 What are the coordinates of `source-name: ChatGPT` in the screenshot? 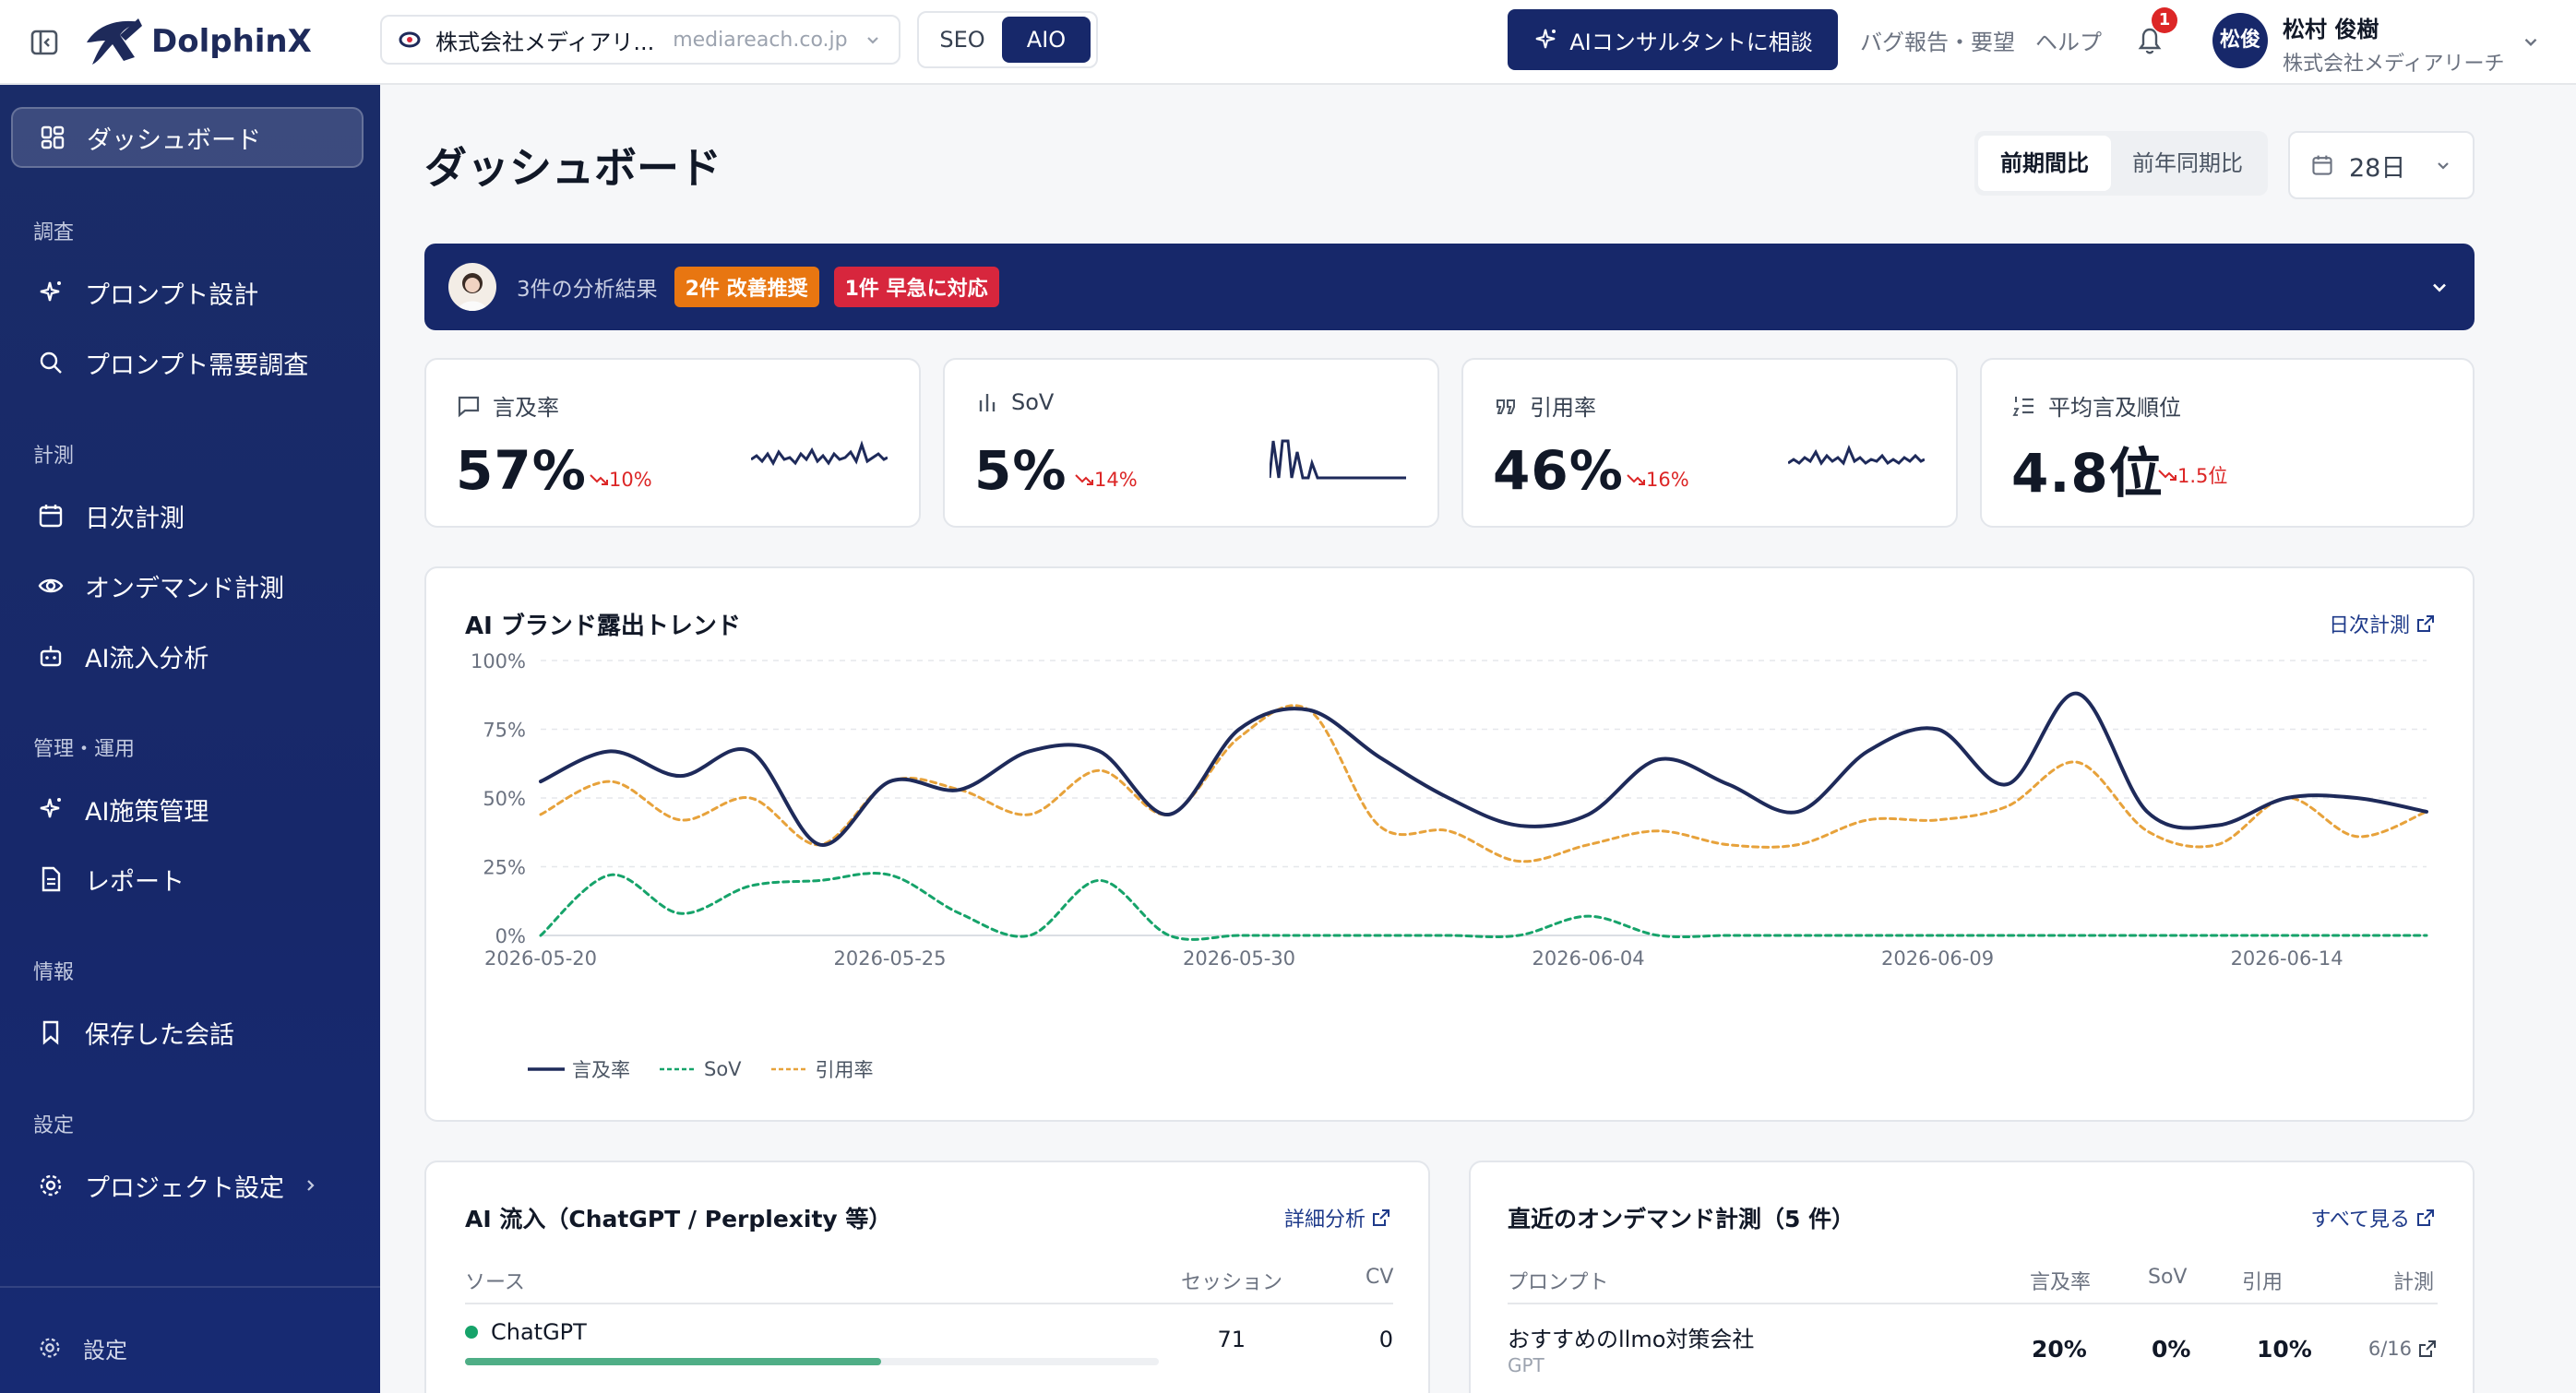 It's located at (539, 1332).